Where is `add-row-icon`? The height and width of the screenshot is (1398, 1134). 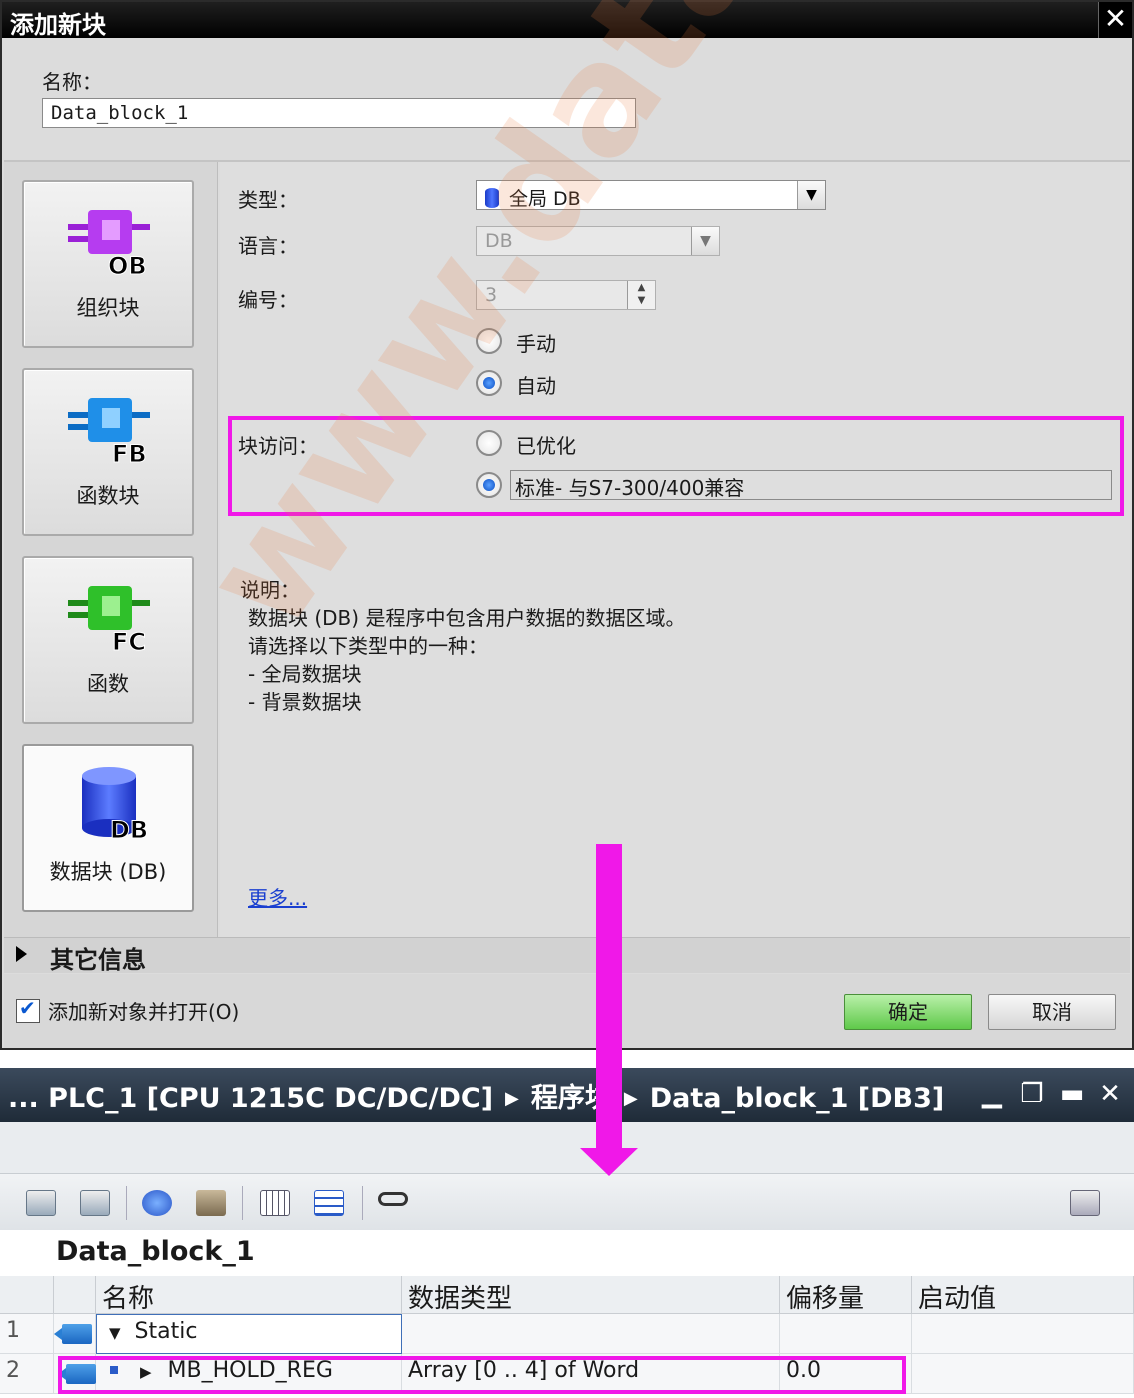
add-row-icon is located at coordinates (95, 1203).